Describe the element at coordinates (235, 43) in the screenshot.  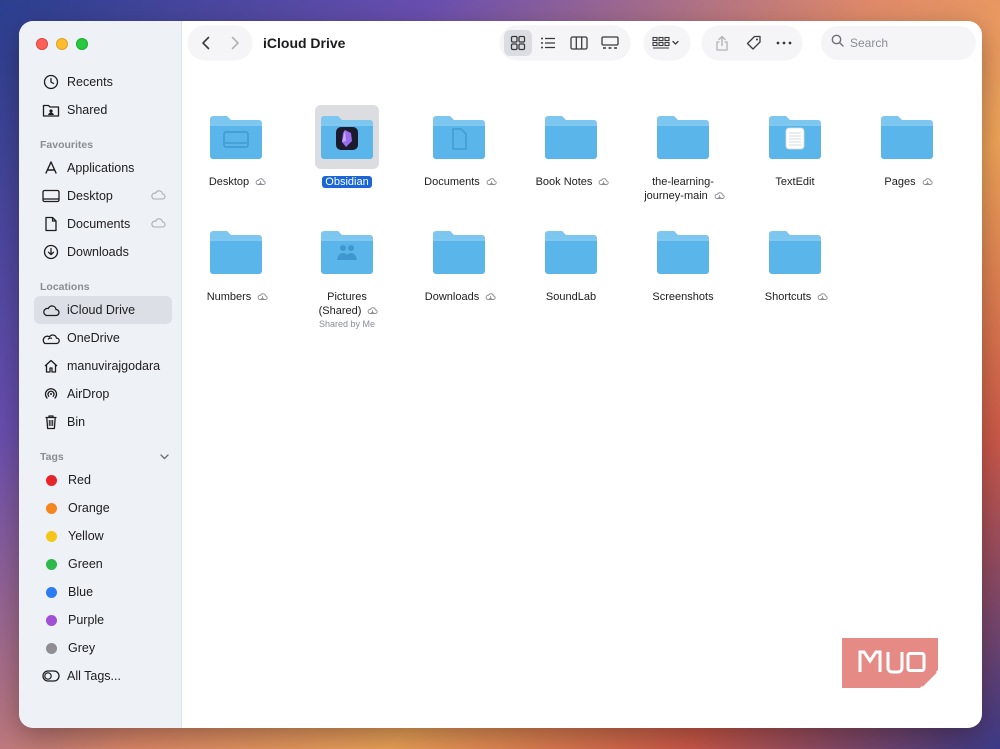
I see `forward-button` at that location.